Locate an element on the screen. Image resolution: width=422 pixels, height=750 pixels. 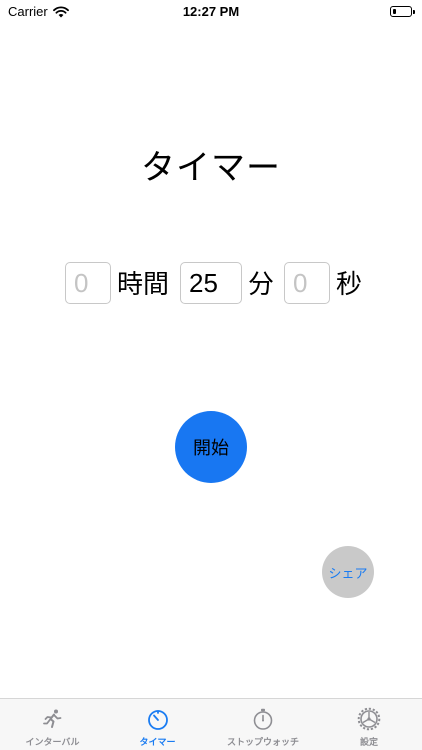
tab-timer-label: タイマー is located at coordinates (157, 743).